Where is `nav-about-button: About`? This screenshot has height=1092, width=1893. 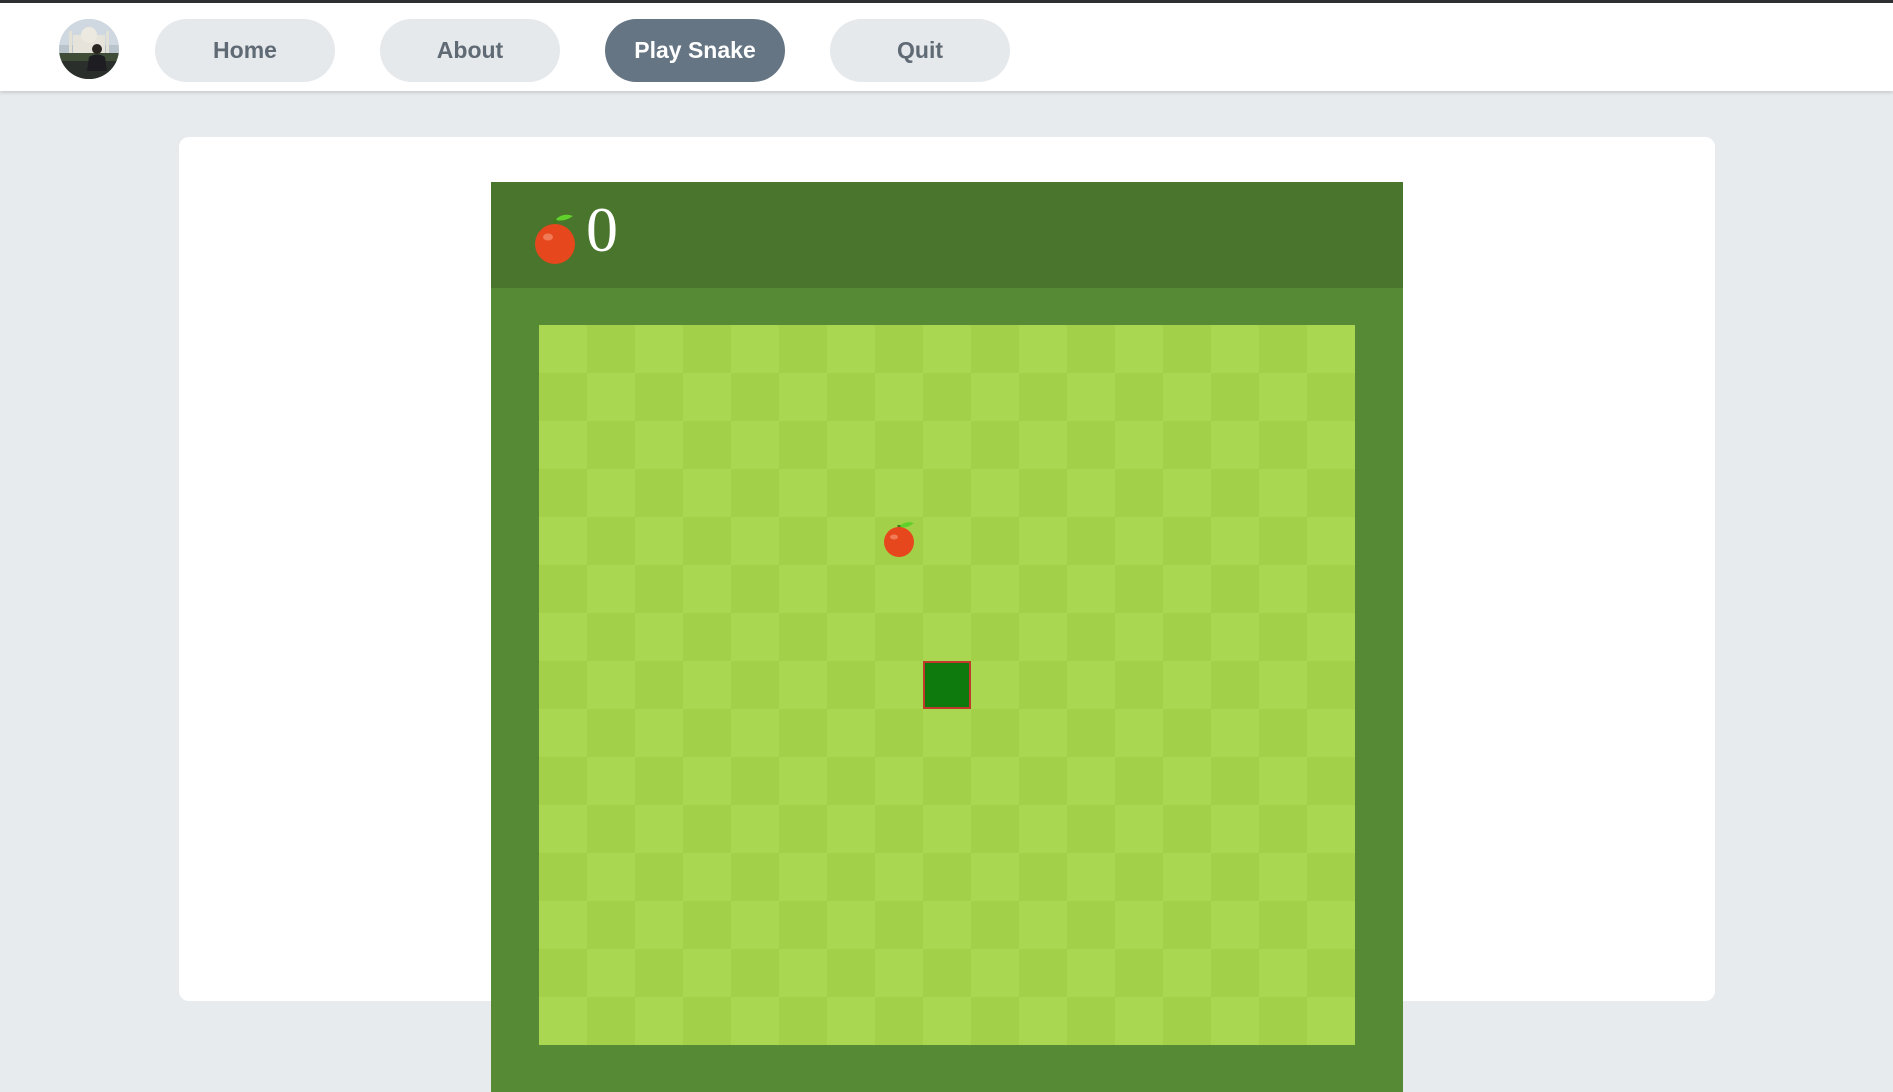 nav-about-button: About is located at coordinates (470, 50).